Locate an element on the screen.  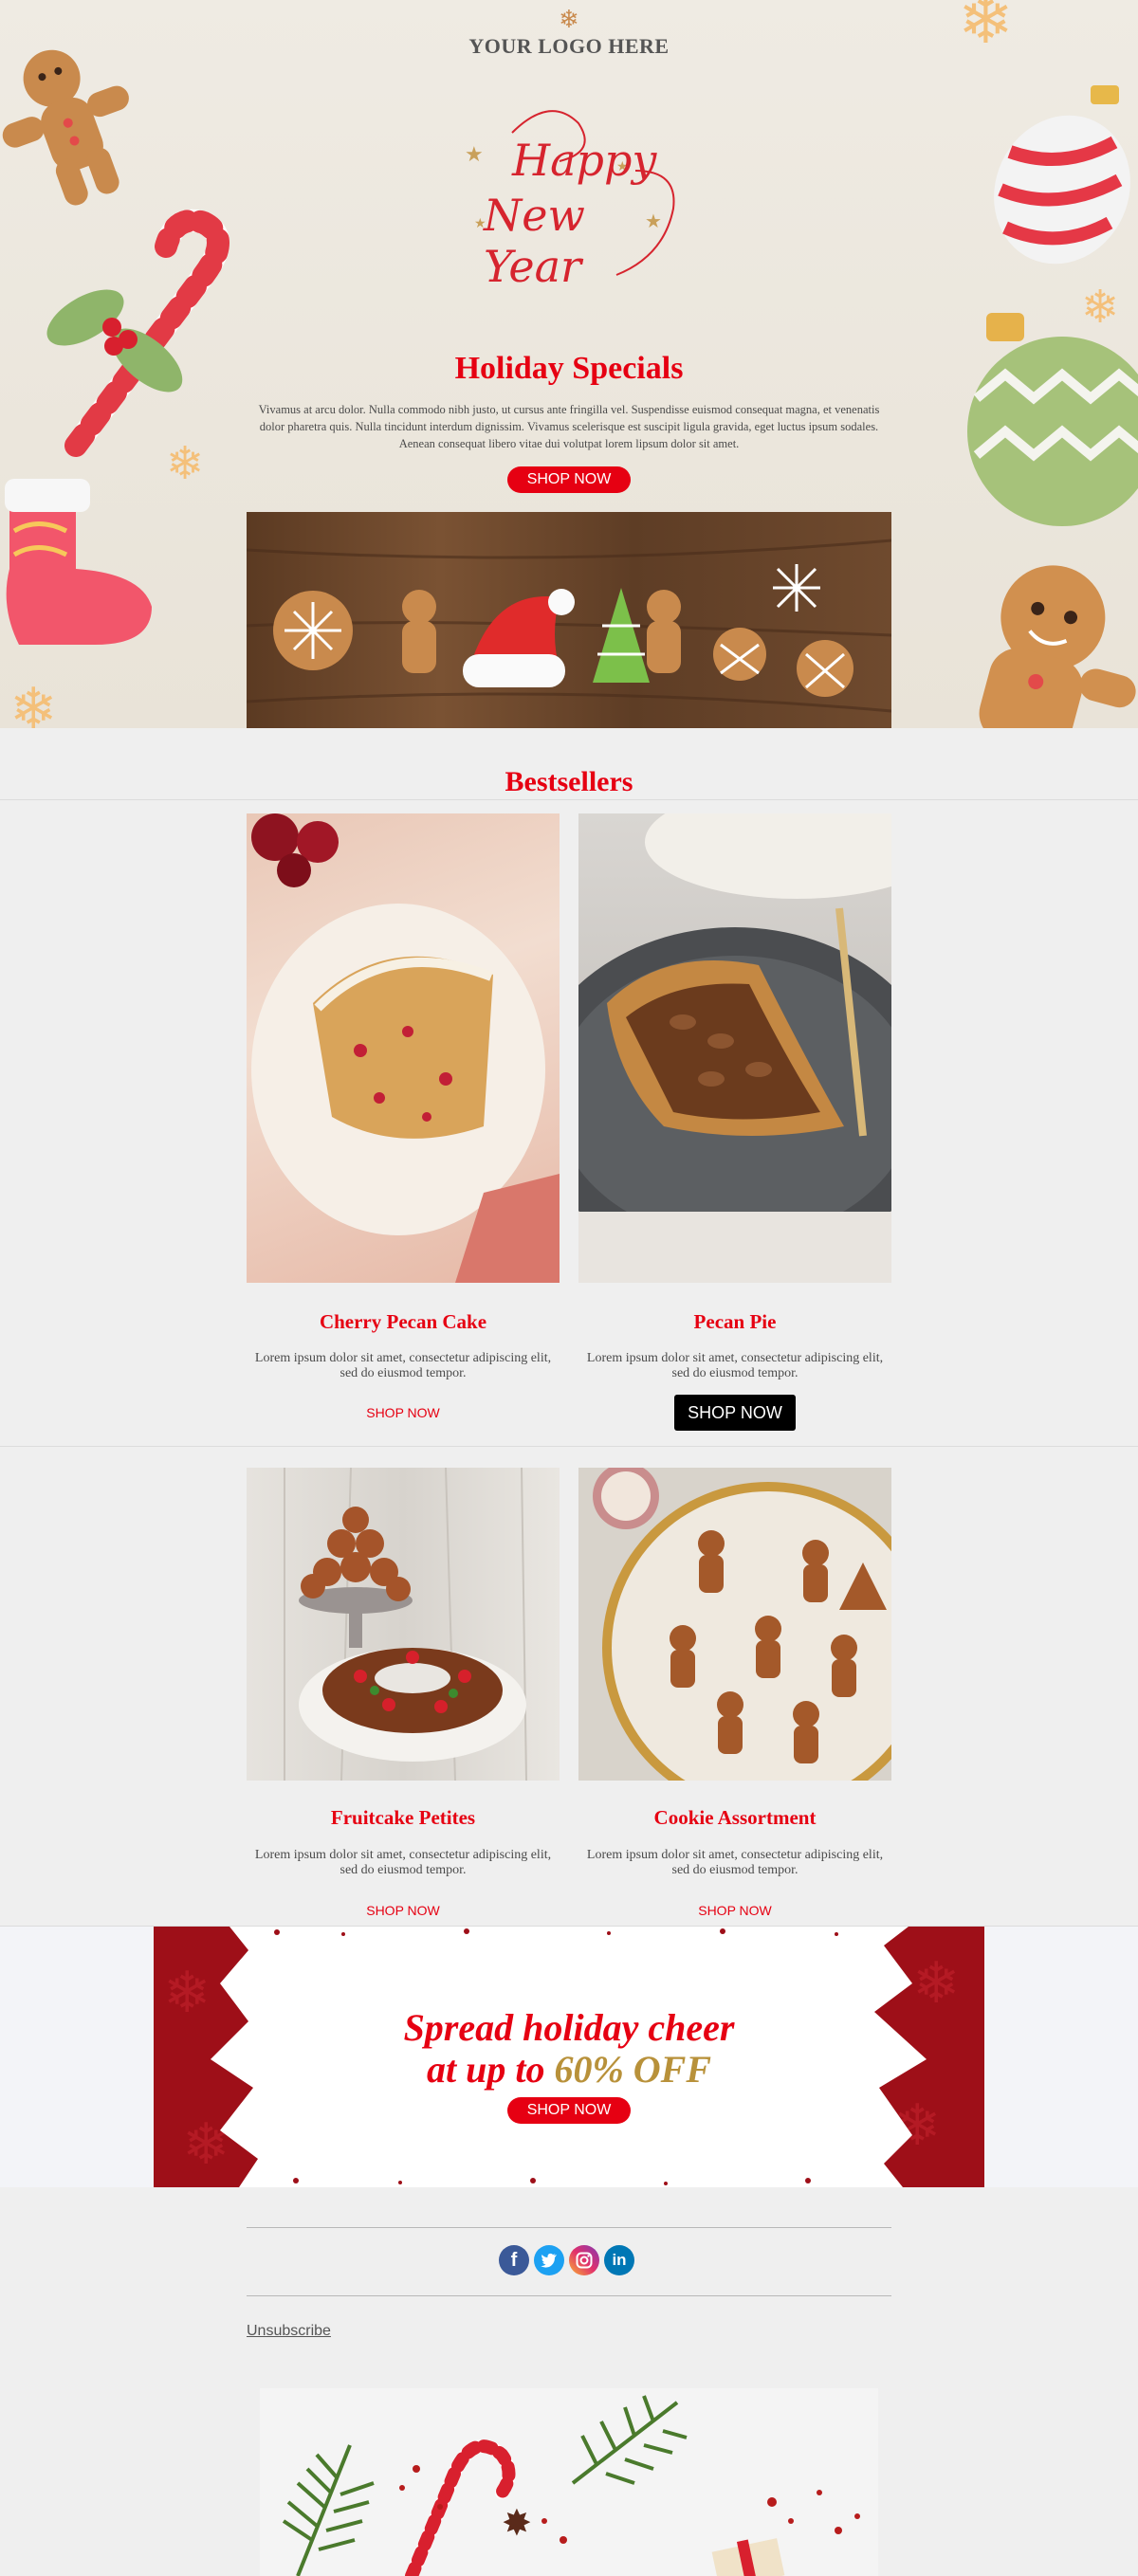
product-shop-now-link-4: SHOP NOW is located at coordinates (735, 1910).